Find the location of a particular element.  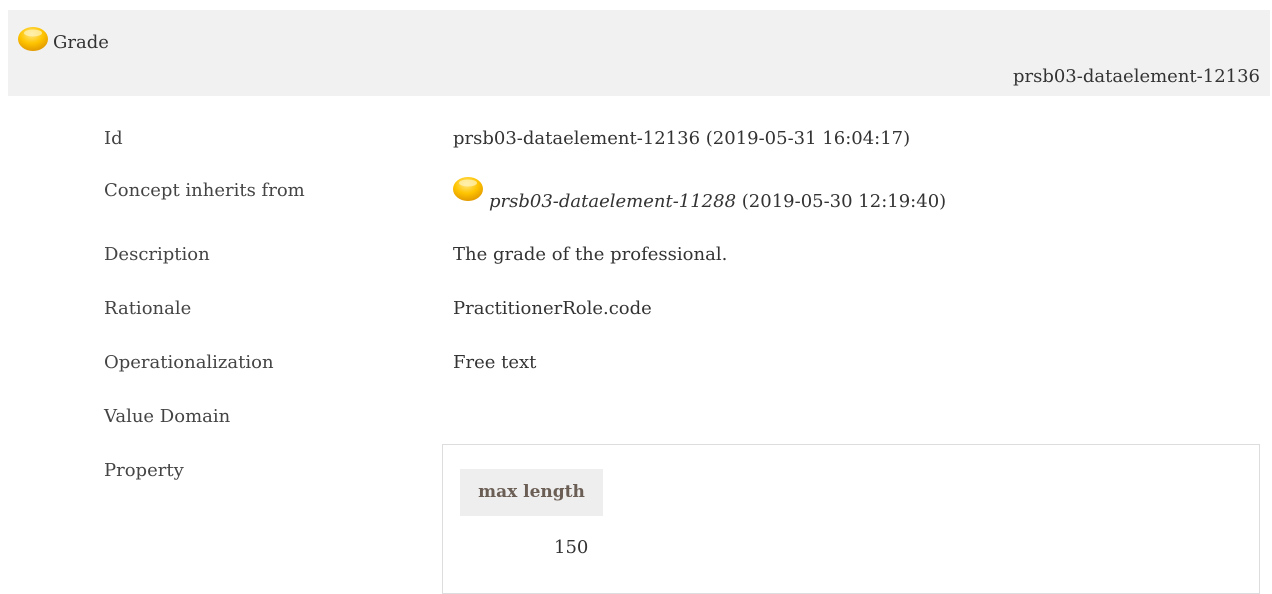

concept-title: Grade is located at coordinates (81, 42).